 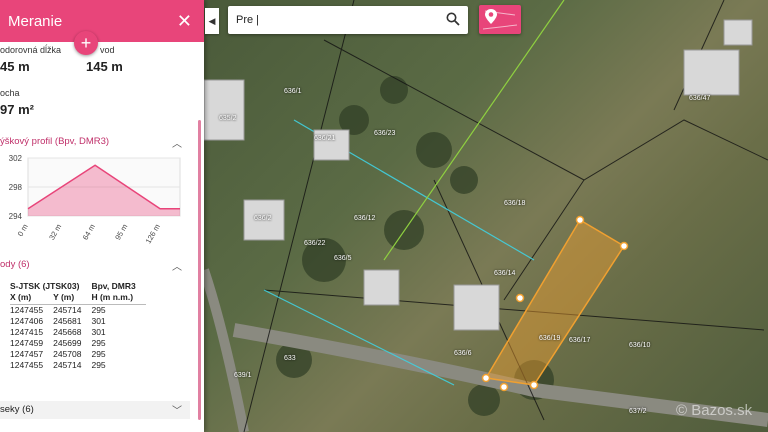 I want to click on search-icon, so click(x=453, y=19).